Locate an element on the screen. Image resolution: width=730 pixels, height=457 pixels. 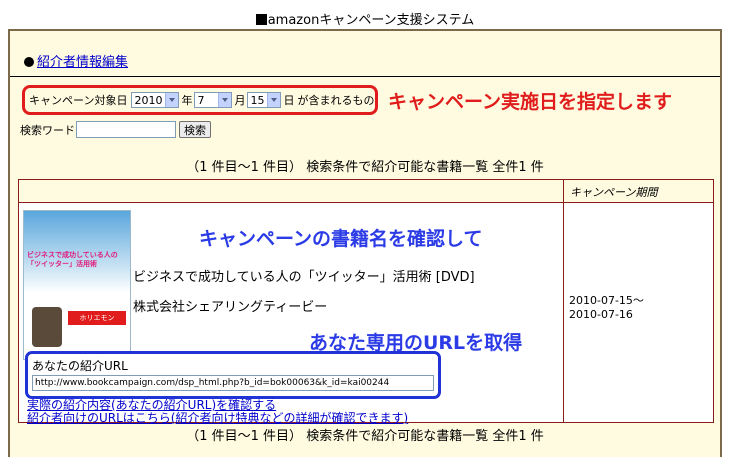
introducer-url-link: 紹介者向けのURLはこちら(紹介者向け特典などの詳細が確認できます) is located at coordinates (217, 417).